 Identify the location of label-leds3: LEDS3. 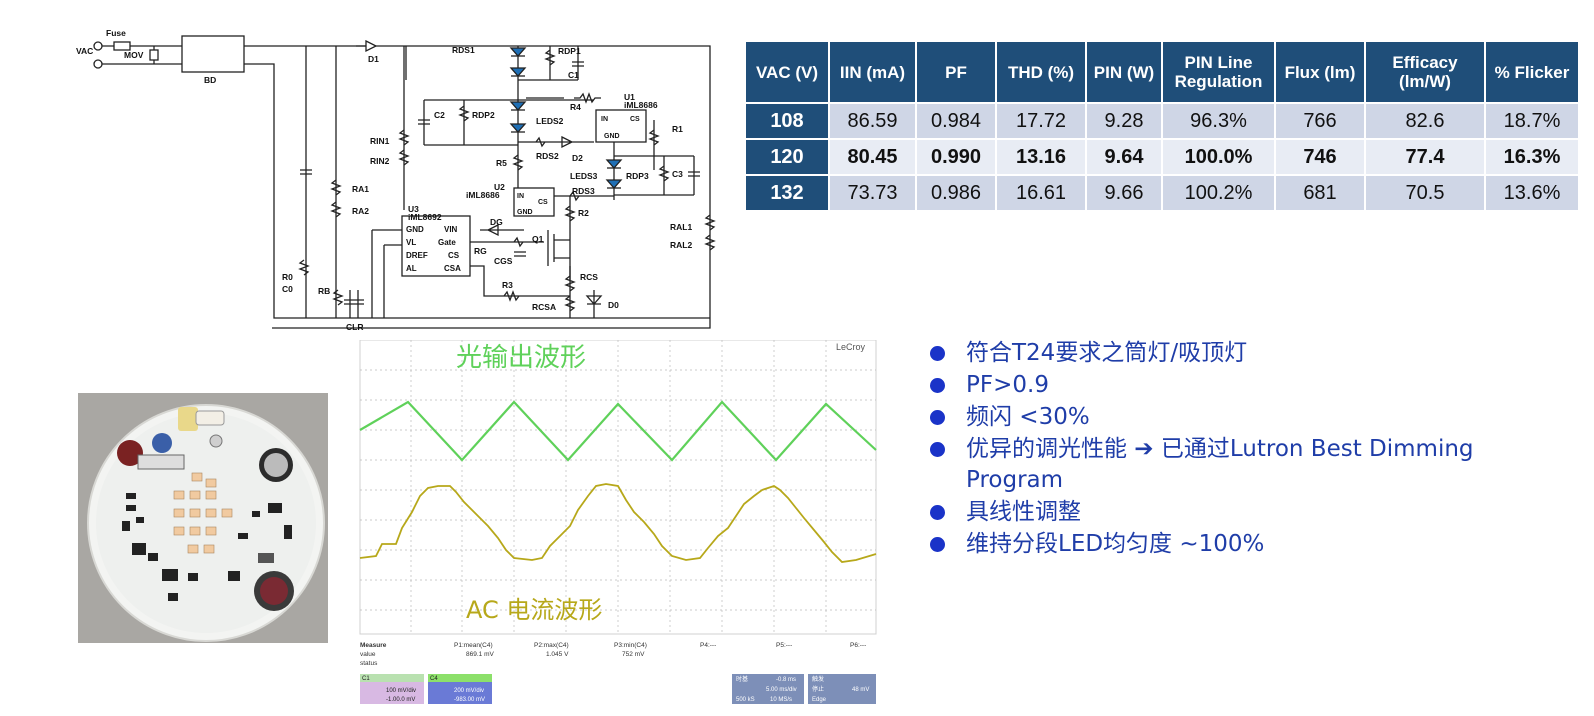
(584, 176).